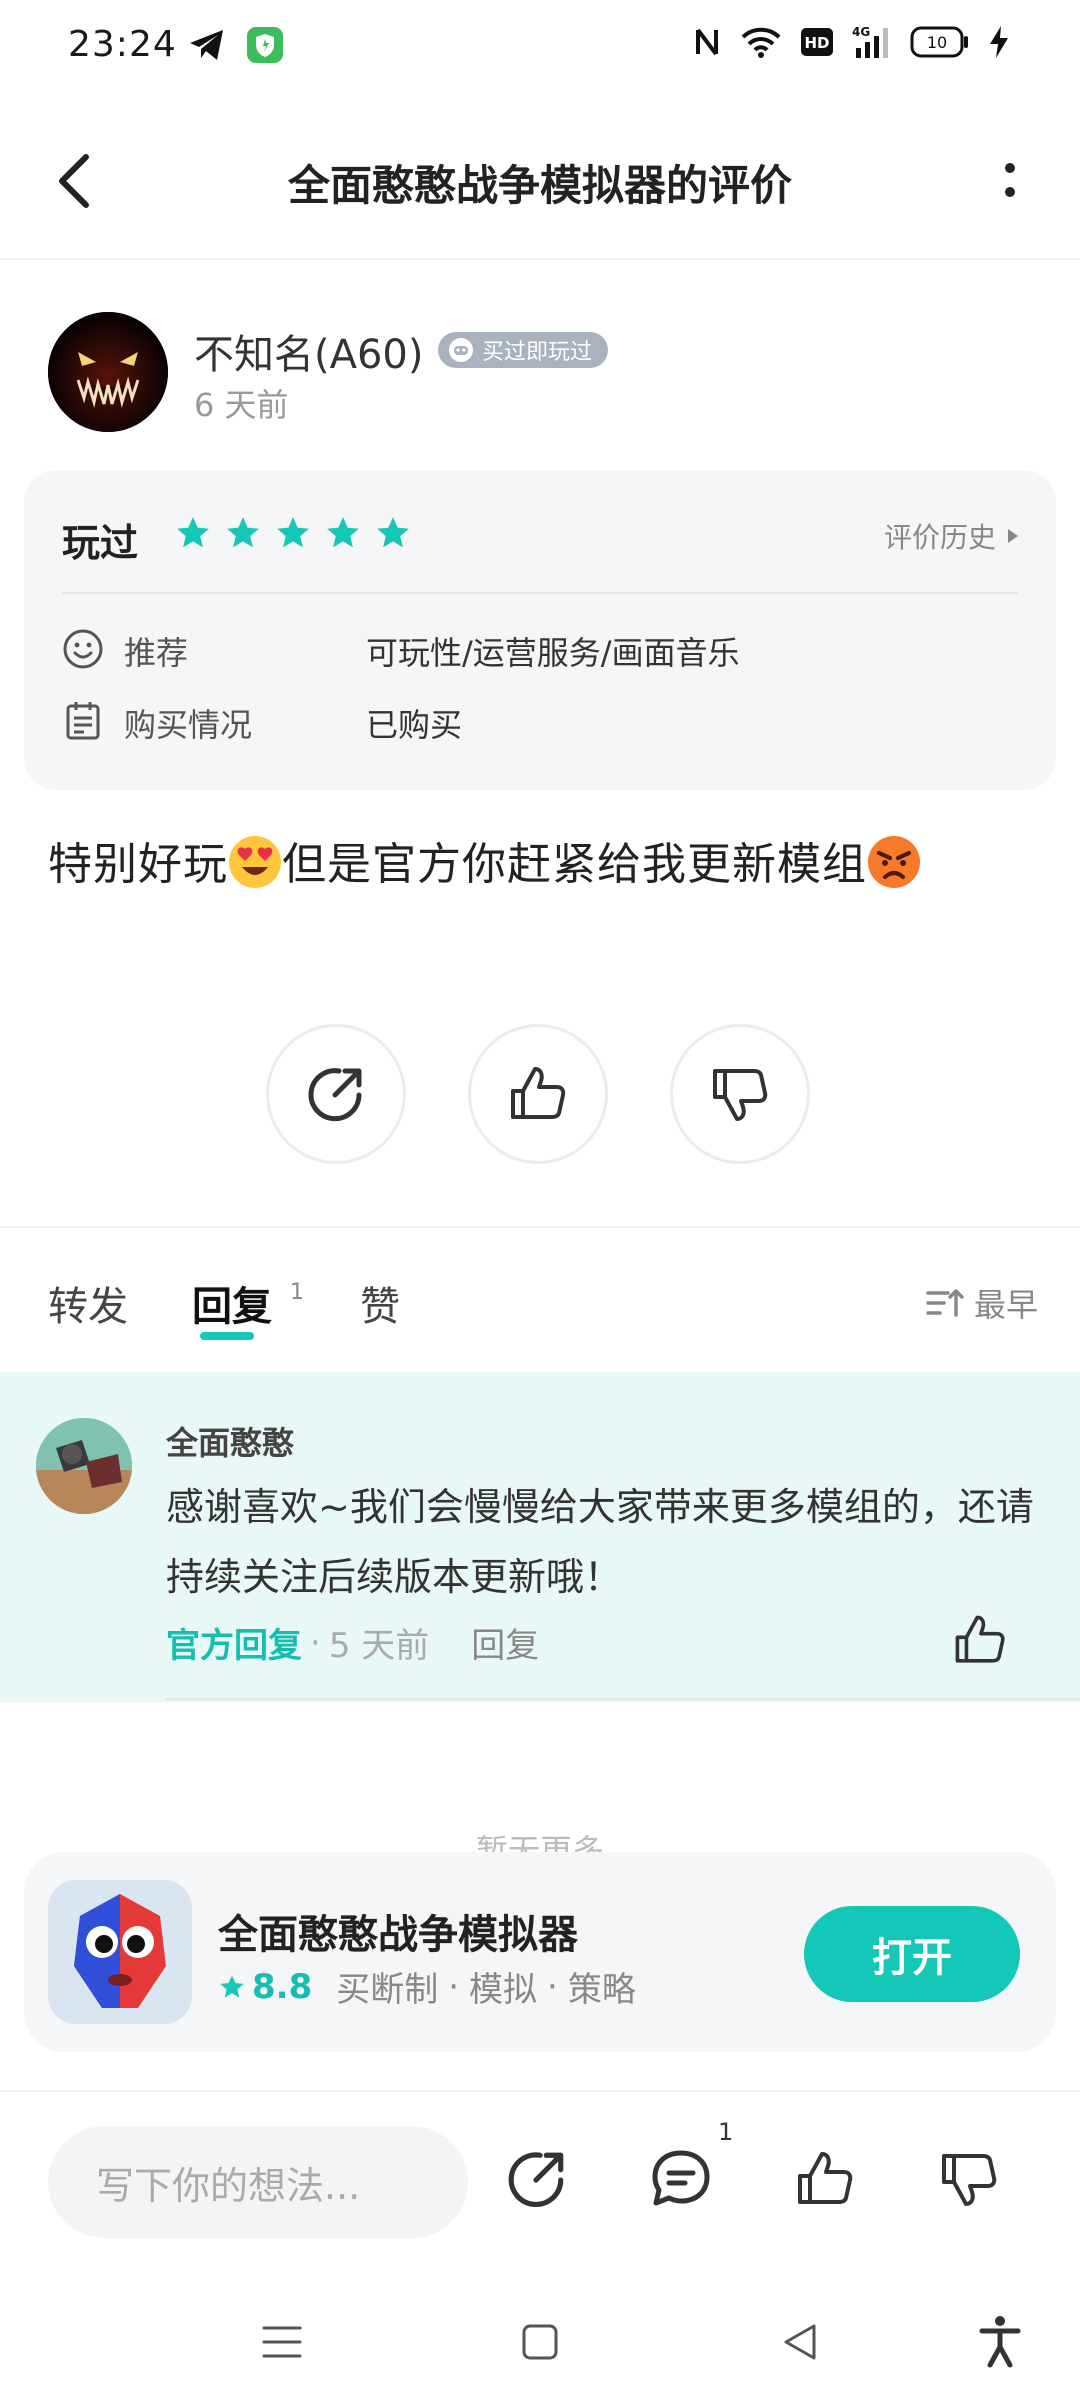 The height and width of the screenshot is (2400, 1080). I want to click on app-score: 8.8, so click(265, 1987).